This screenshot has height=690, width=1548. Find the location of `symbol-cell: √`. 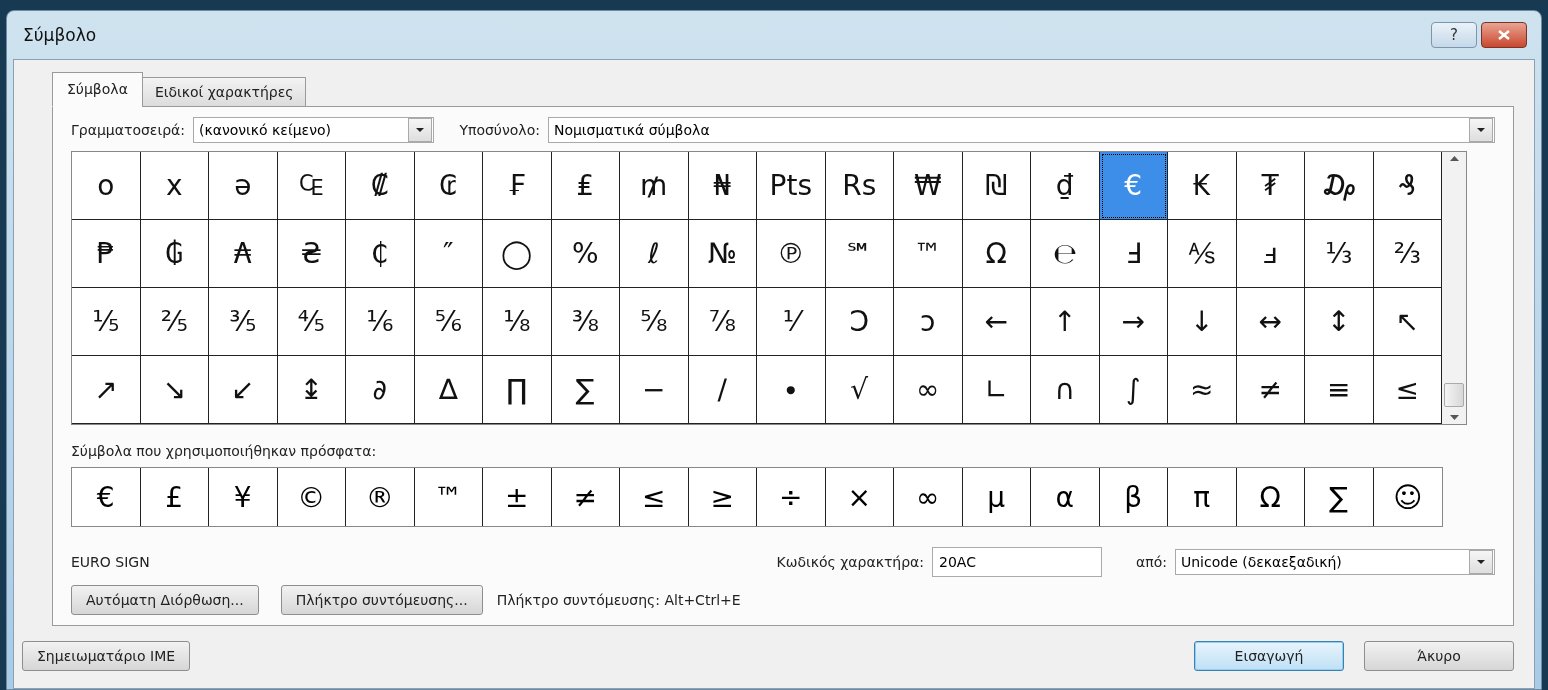

symbol-cell: √ is located at coordinates (859, 390).